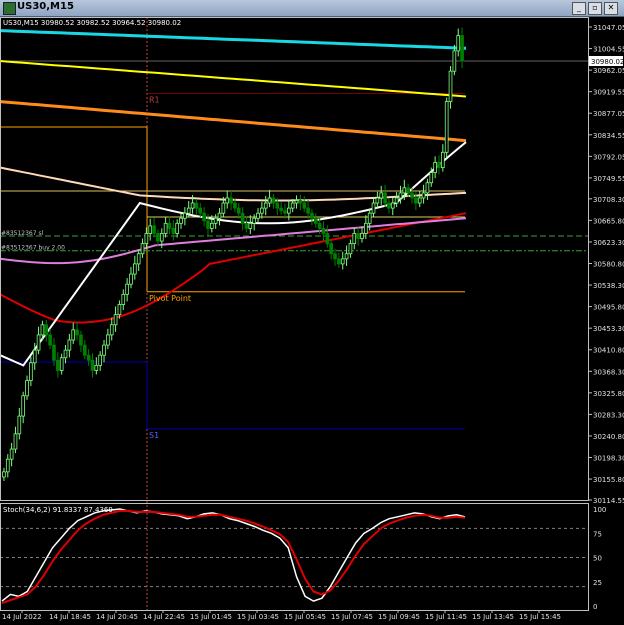  I want to click on time-tick-label: 15 Jul 03:45, so click(258, 617).